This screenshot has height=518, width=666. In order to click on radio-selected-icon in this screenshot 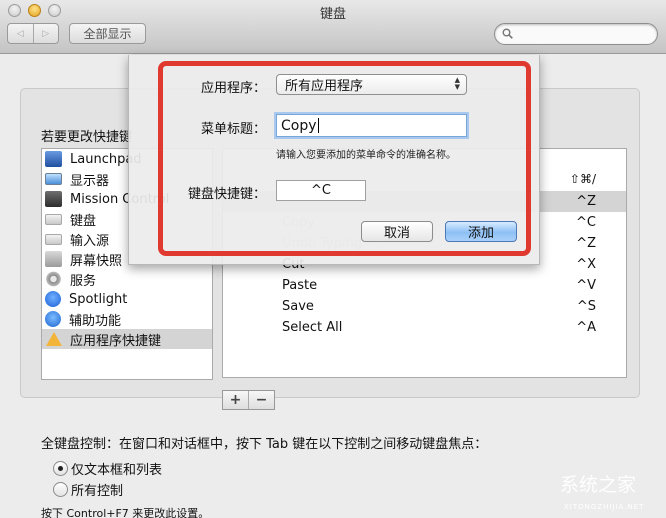, I will do `click(60, 468)`.